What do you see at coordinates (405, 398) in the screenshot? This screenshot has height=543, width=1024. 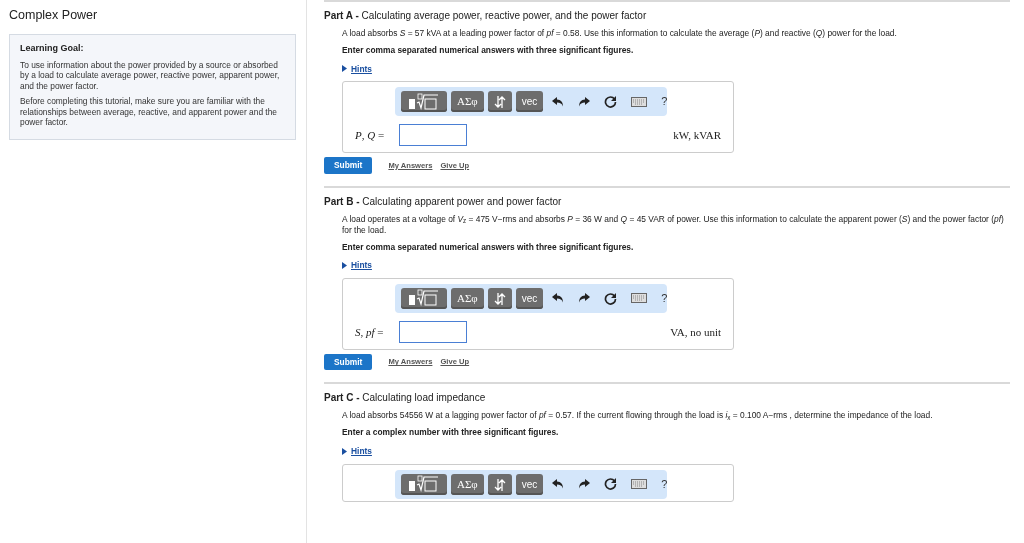 I see `part-heading: Part C - Calculating load impedance` at bounding box center [405, 398].